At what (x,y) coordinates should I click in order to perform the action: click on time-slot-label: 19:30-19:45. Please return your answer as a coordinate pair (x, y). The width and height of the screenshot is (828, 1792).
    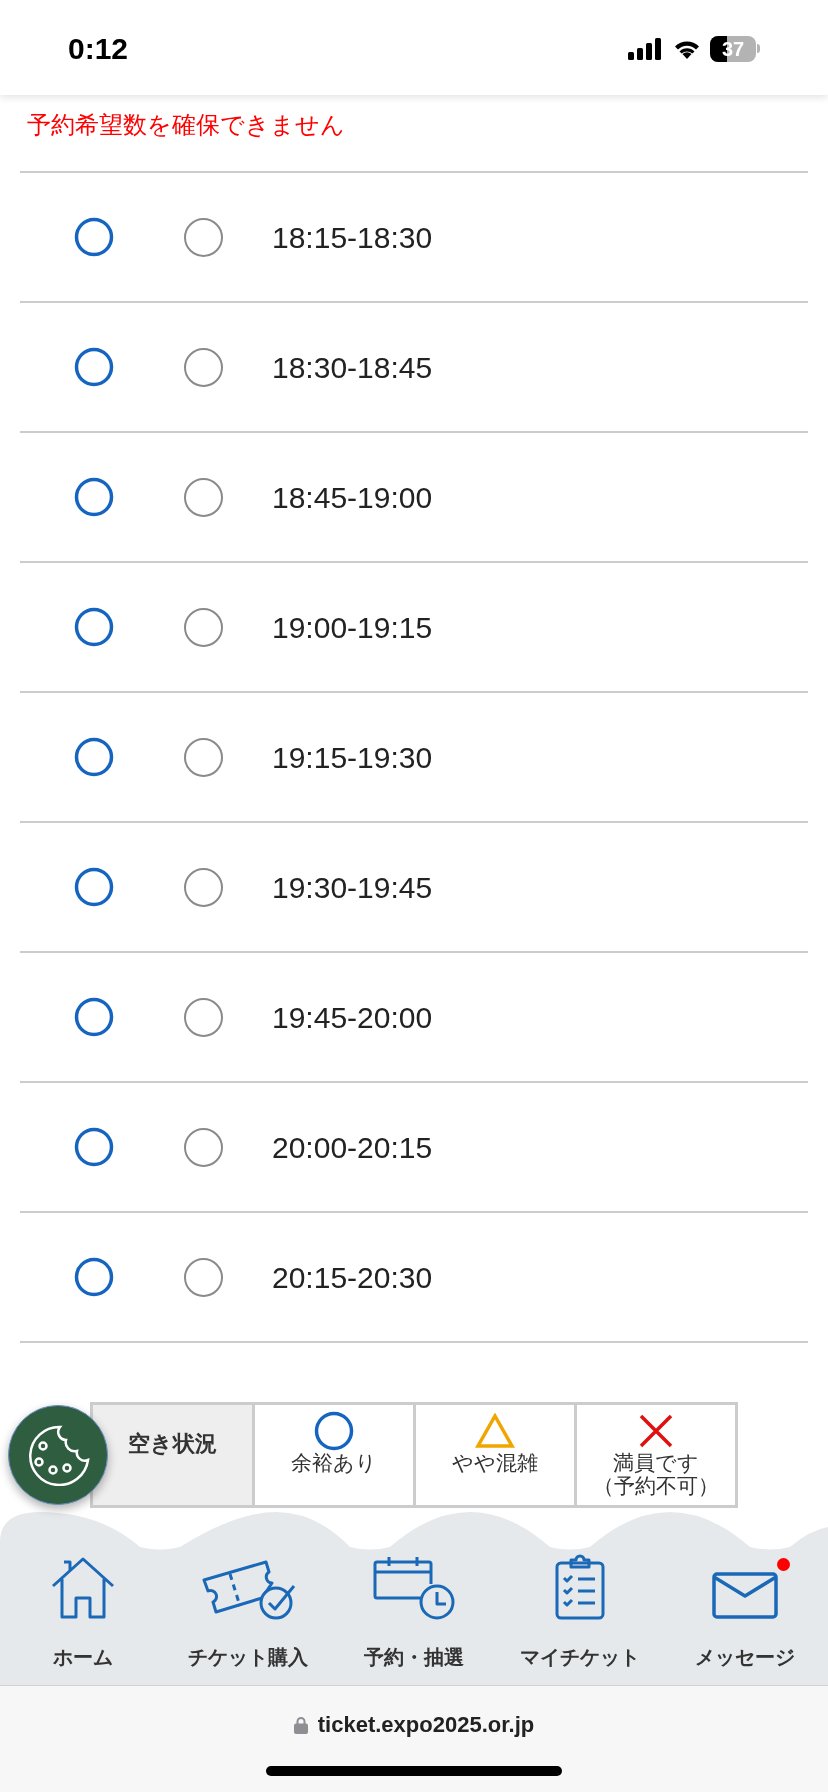
    Looking at the image, I should click on (352, 887).